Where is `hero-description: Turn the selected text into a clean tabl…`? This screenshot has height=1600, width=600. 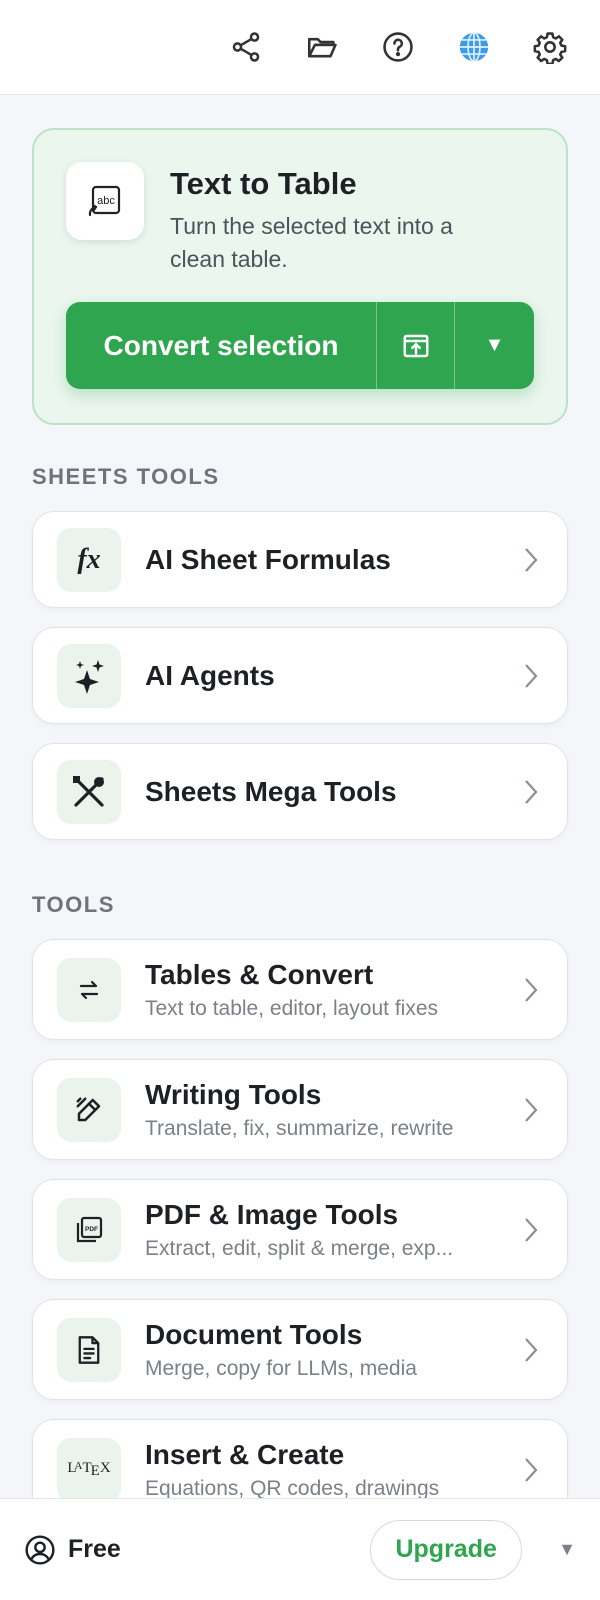
hero-description: Turn the selected text into a clean tabl… is located at coordinates (311, 242).